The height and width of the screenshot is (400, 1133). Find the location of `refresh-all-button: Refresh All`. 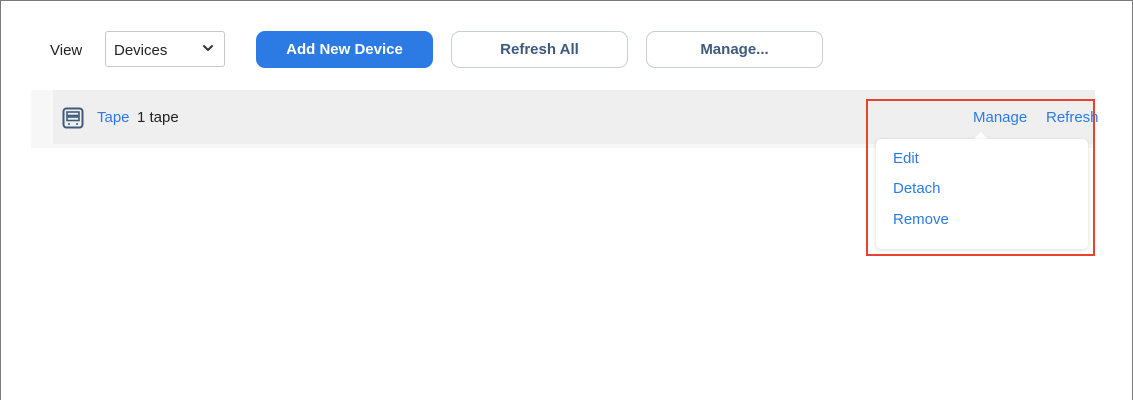

refresh-all-button: Refresh All is located at coordinates (539, 49).